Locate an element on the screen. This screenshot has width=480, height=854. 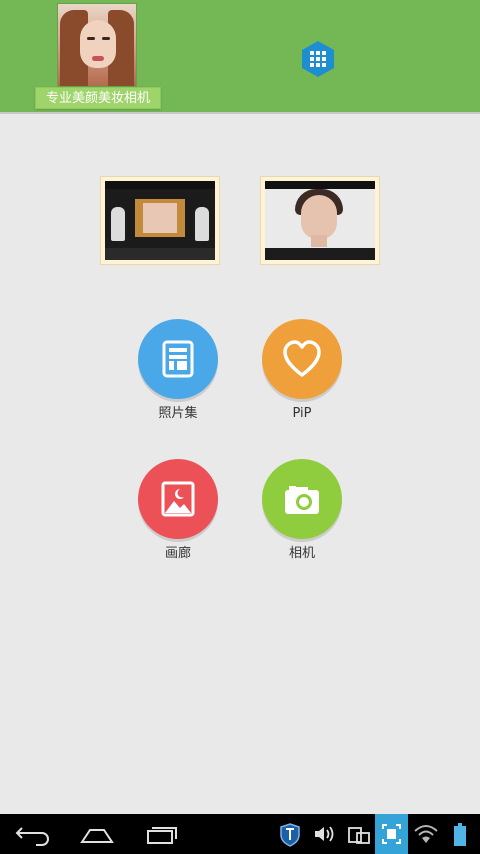
heart-icon is located at coordinates (302, 358).